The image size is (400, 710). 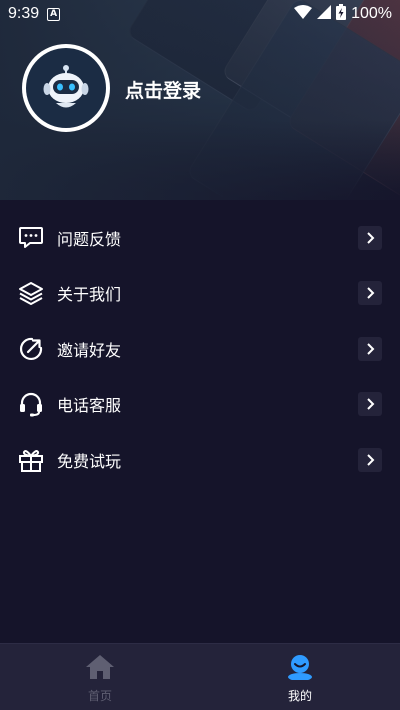 I want to click on menu-item-about: 关于我们, so click(x=200, y=294).